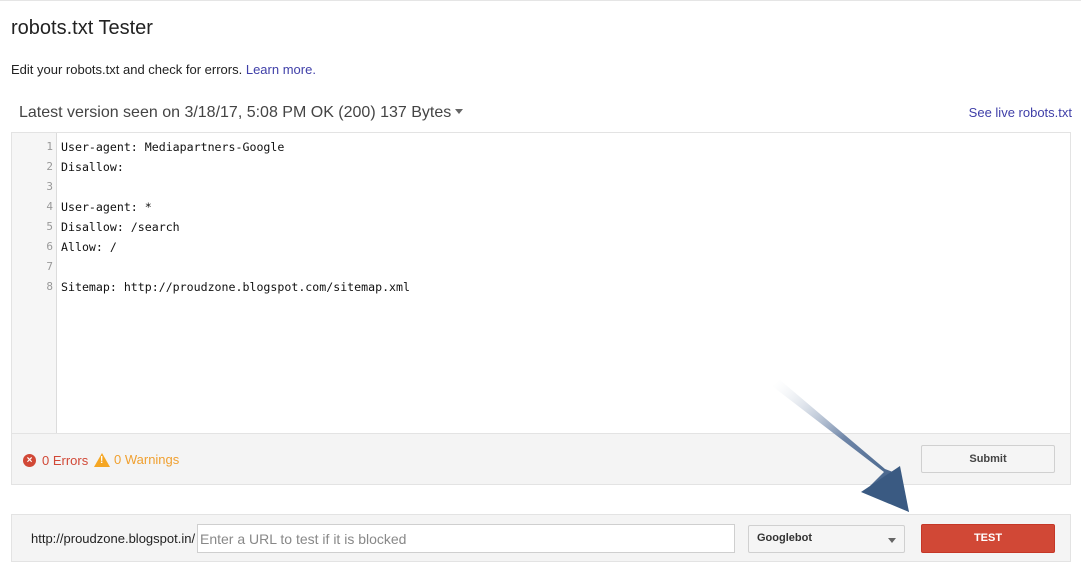 The height and width of the screenshot is (567, 1081). Describe the element at coordinates (113, 538) in the screenshot. I see `url-prefix: http://proudzone.blogspot.in/` at that location.